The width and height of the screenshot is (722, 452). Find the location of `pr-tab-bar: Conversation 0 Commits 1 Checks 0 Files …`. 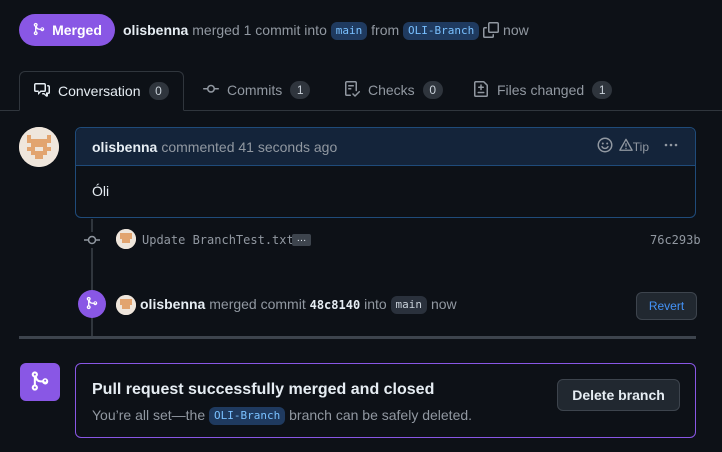

pr-tab-bar: Conversation 0 Commits 1 Checks 0 Files … is located at coordinates (361, 90).